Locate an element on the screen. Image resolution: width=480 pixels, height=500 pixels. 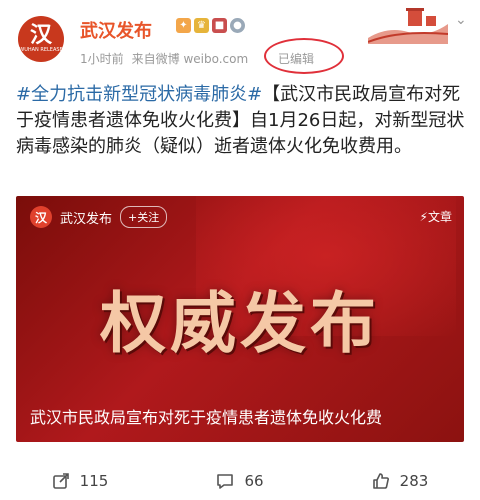
crown-badge-icon: ♛ is located at coordinates (201, 25).